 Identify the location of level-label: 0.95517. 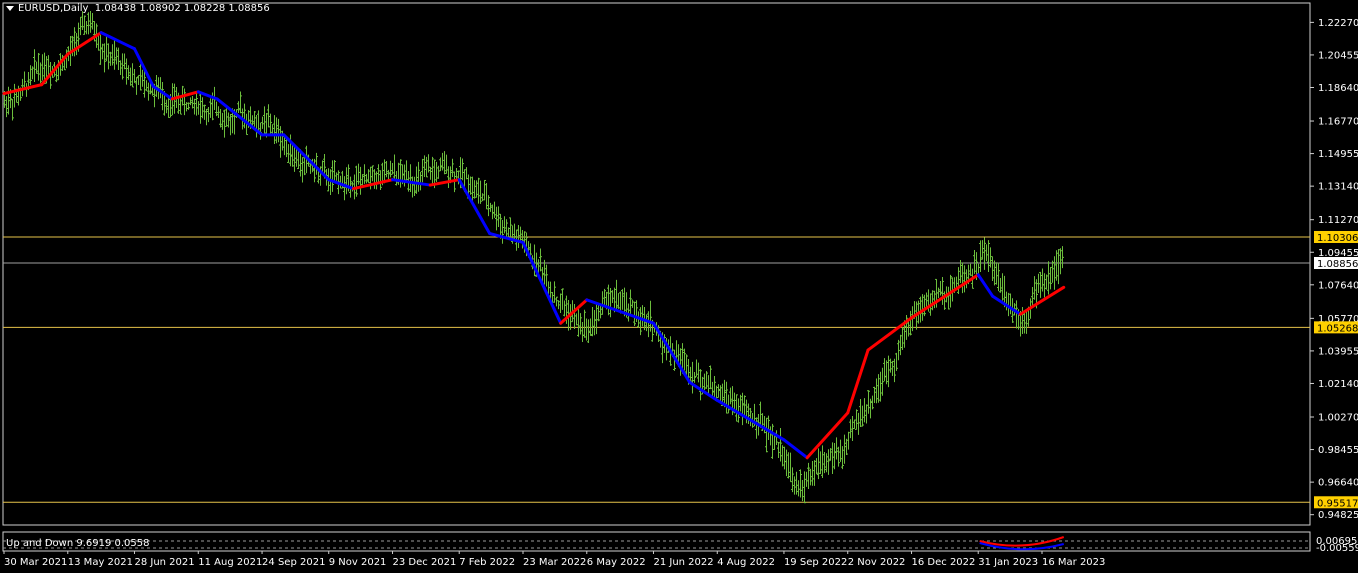
(1337, 503).